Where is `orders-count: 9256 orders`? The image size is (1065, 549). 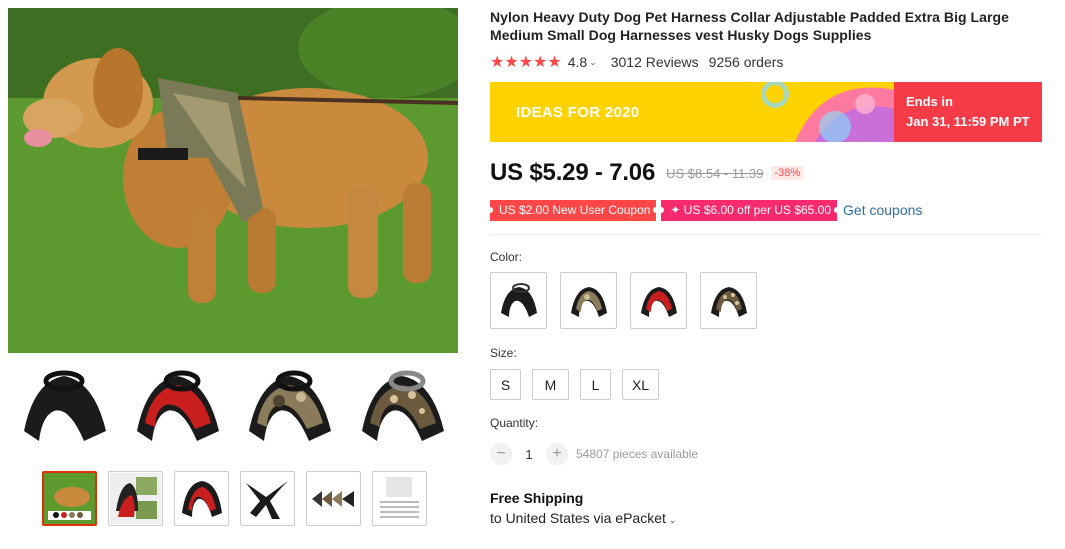 orders-count: 9256 orders is located at coordinates (746, 62).